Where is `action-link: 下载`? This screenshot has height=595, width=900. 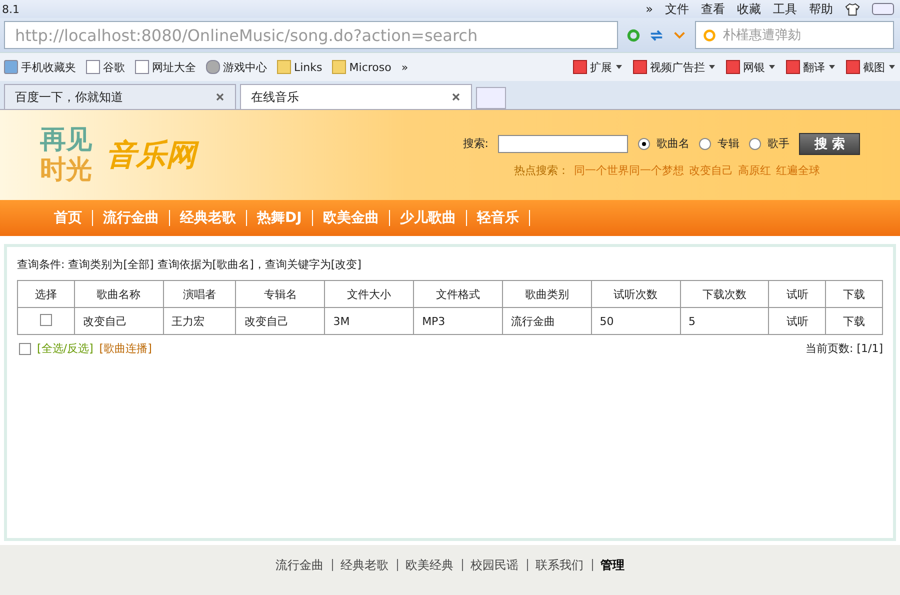
action-link: 下载 is located at coordinates (854, 321).